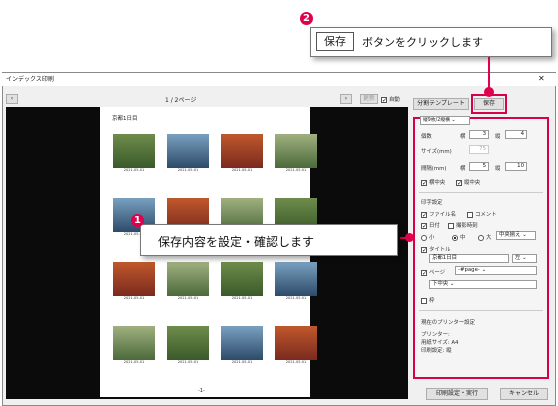  I want to click on layout-select: 縦9枚/2縦横 ⌄, so click(445, 120).